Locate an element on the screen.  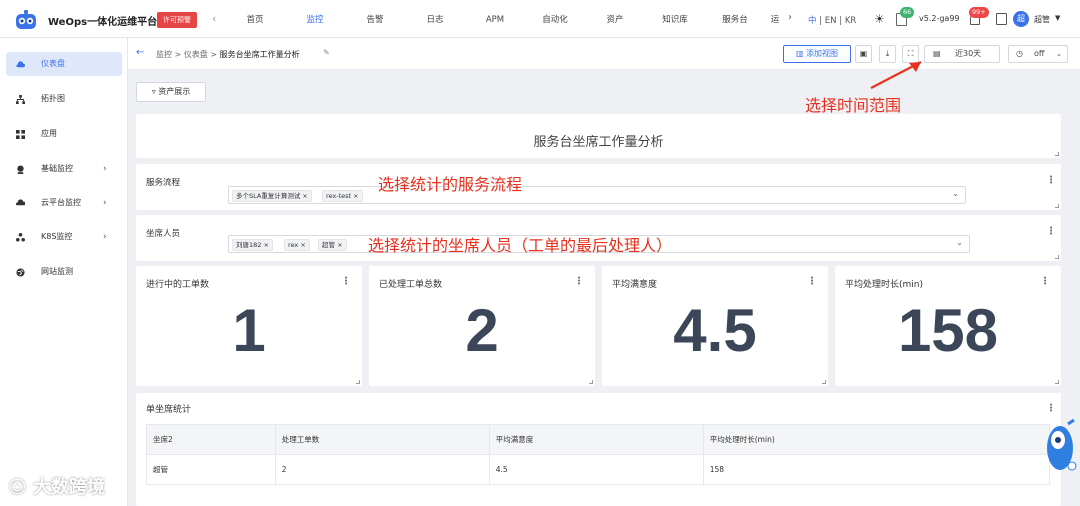
nav-prev-icon: ‹ is located at coordinates (214, 18).